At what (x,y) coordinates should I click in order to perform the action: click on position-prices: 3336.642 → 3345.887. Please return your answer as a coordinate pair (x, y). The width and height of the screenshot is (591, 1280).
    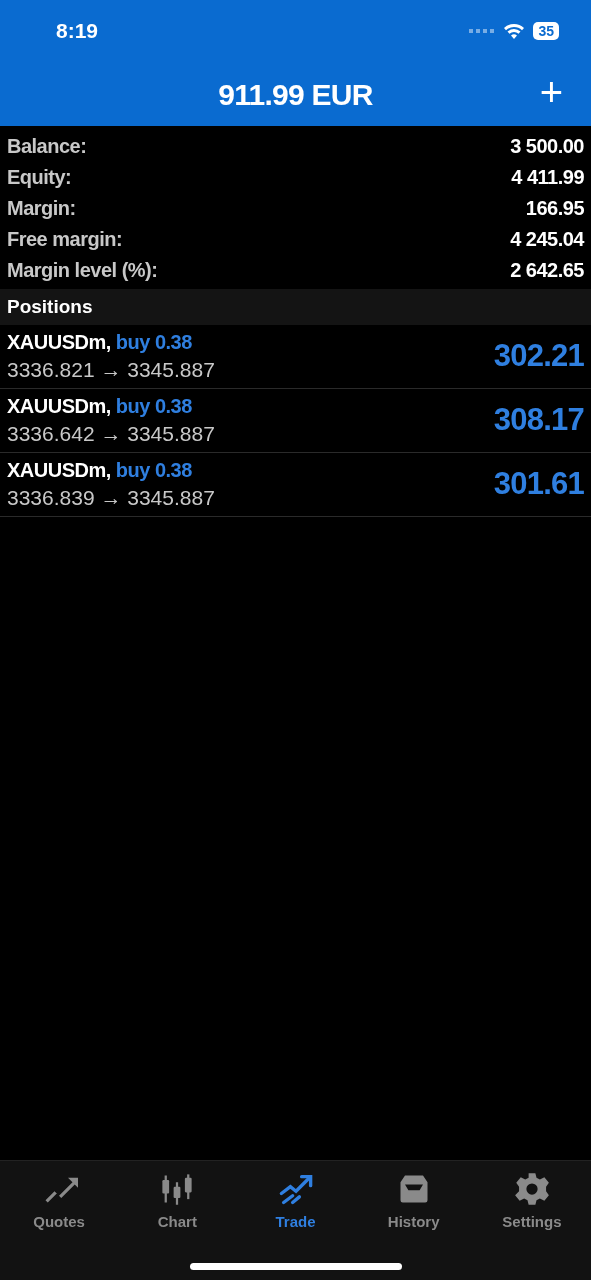
    Looking at the image, I should click on (111, 433).